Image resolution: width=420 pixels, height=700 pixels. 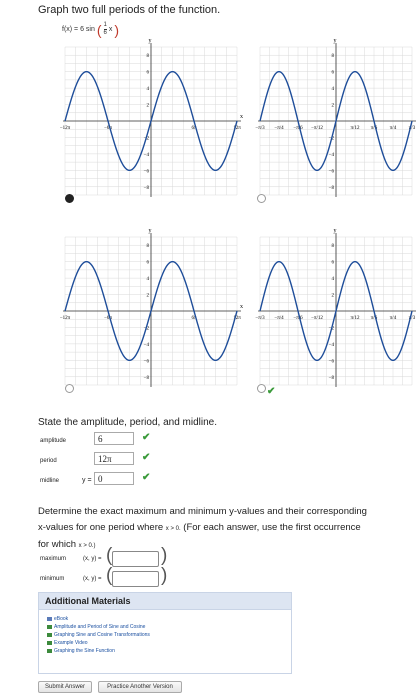 What do you see at coordinates (49, 643) in the screenshot?
I see `video-icon` at bounding box center [49, 643].